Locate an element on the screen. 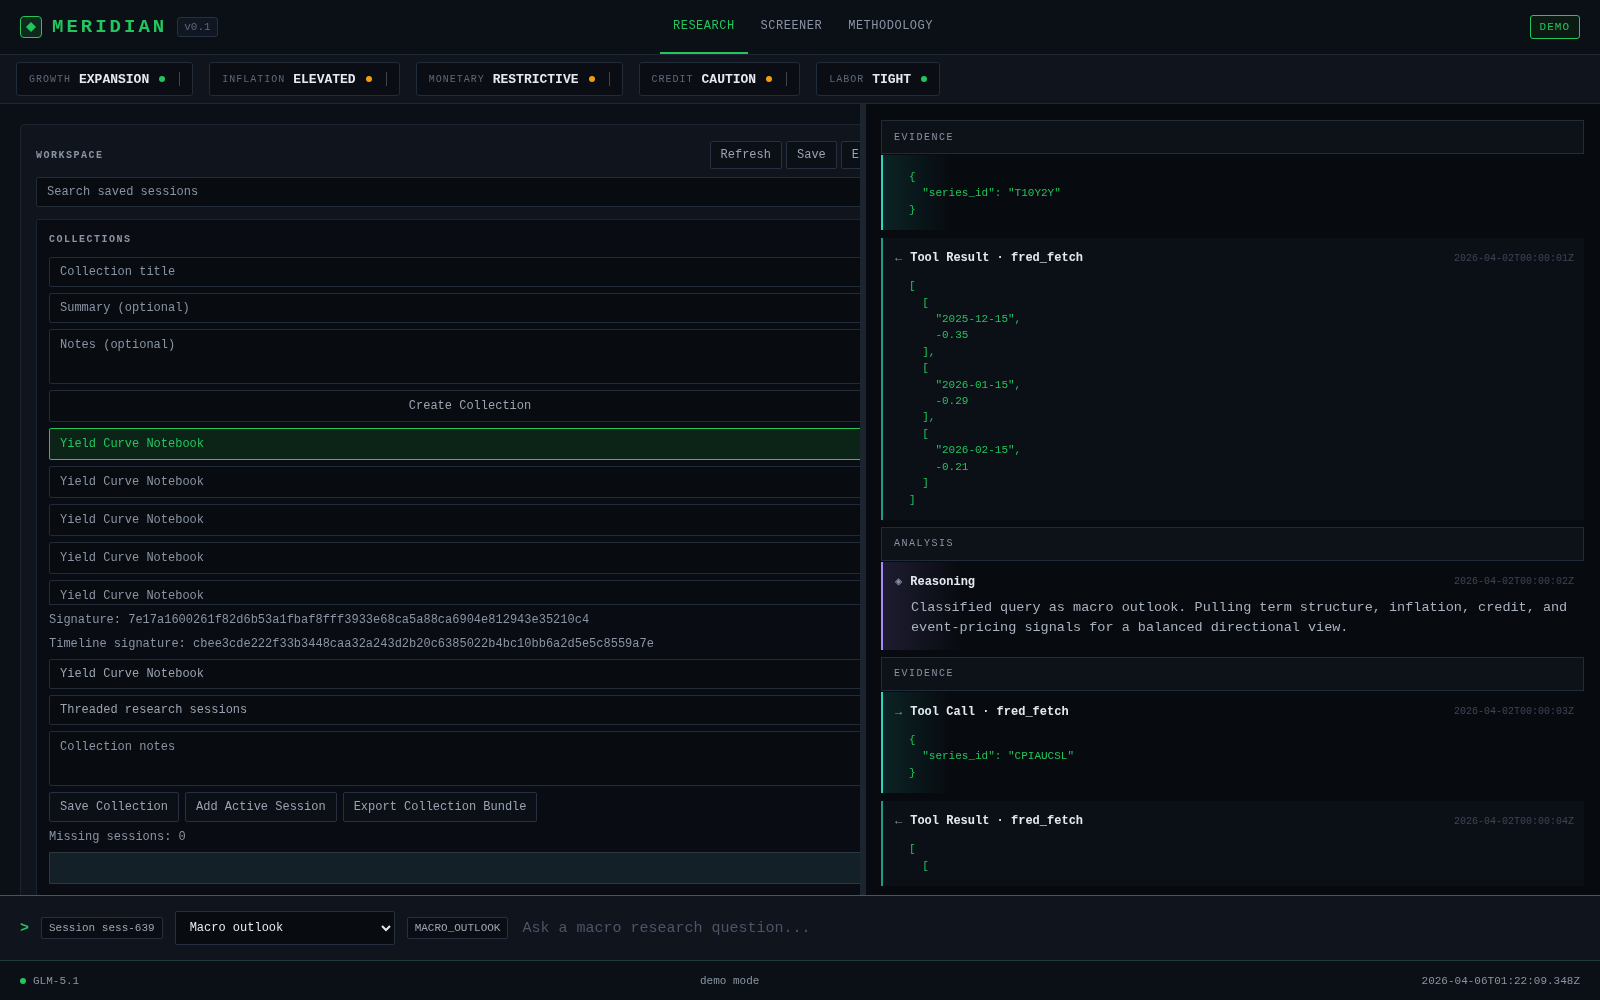 This screenshot has width=1600, height=1000. regime-value: EXPANSION is located at coordinates (114, 79).